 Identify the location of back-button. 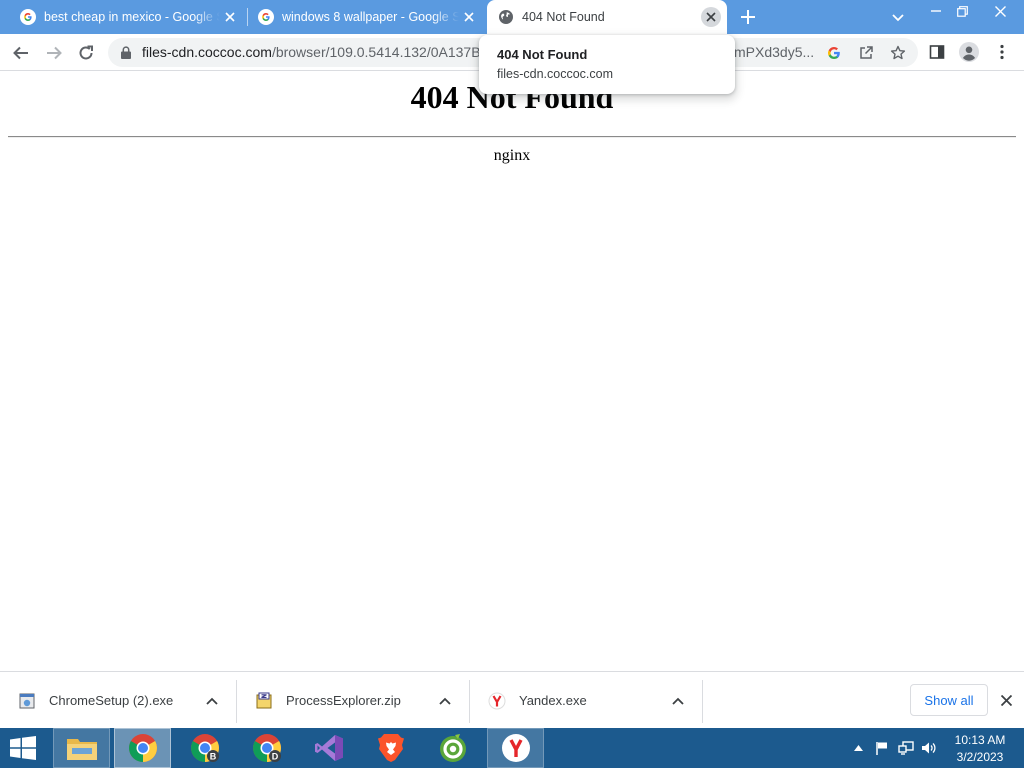
(21, 53).